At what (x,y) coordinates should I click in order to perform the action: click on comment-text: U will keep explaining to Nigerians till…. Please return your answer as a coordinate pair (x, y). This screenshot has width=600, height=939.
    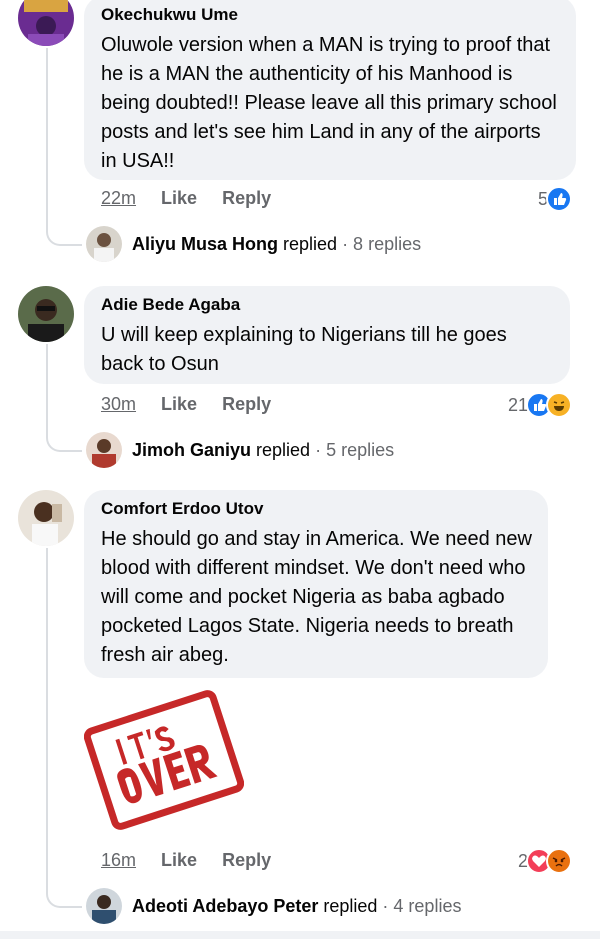
    Looking at the image, I should click on (304, 349).